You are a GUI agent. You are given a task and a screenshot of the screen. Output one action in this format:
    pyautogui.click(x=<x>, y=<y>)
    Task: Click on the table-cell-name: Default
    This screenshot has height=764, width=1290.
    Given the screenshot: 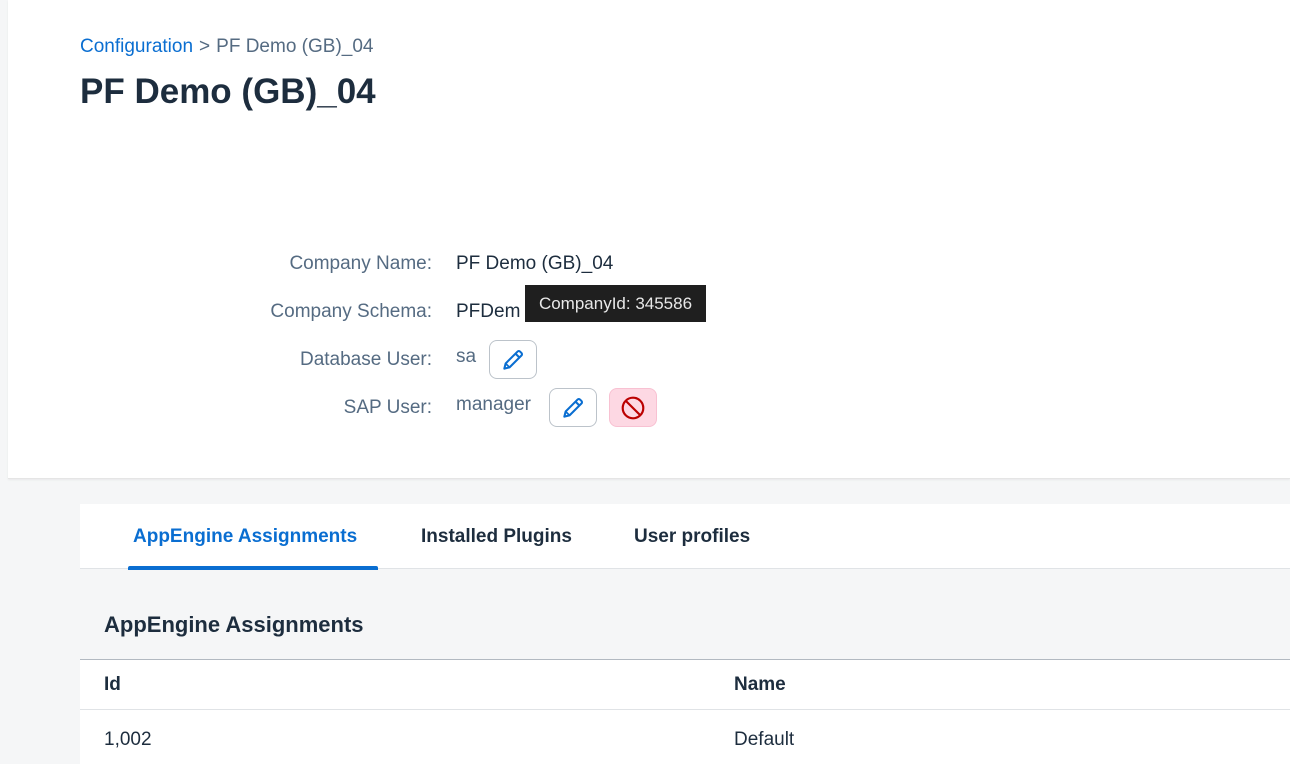 What is the action you would take?
    pyautogui.click(x=764, y=740)
    